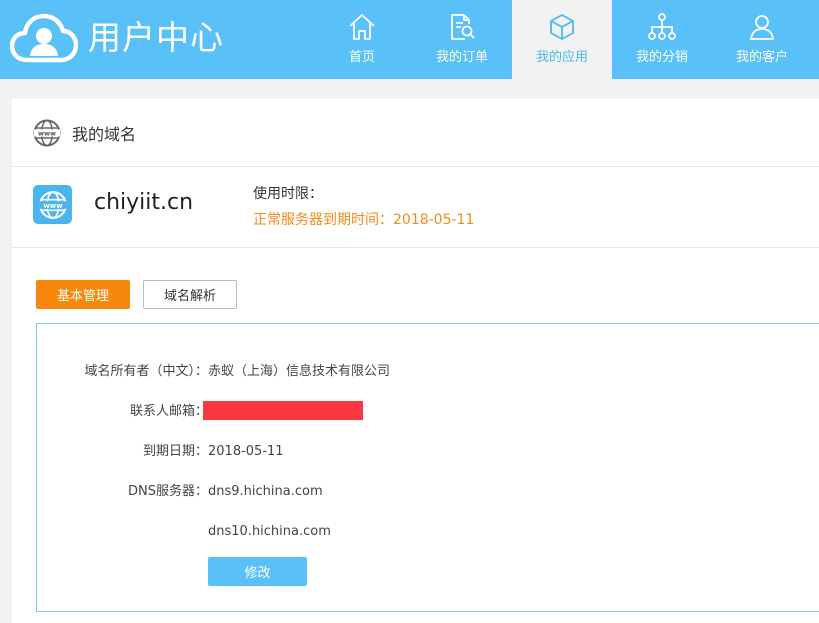 The width and height of the screenshot is (819, 623). What do you see at coordinates (415, 133) in the screenshot?
I see `panel-header: www 我的域名` at bounding box center [415, 133].